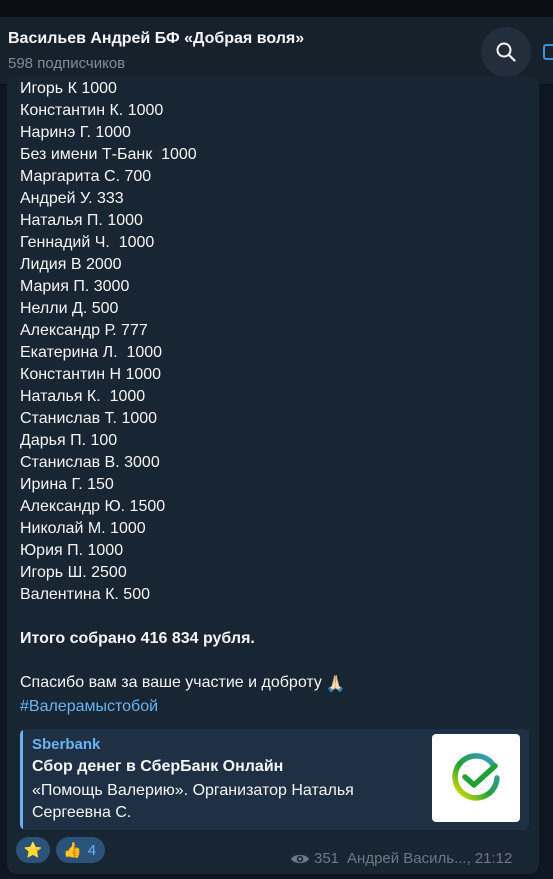  What do you see at coordinates (327, 858) in the screenshot?
I see `view-count: 351` at bounding box center [327, 858].